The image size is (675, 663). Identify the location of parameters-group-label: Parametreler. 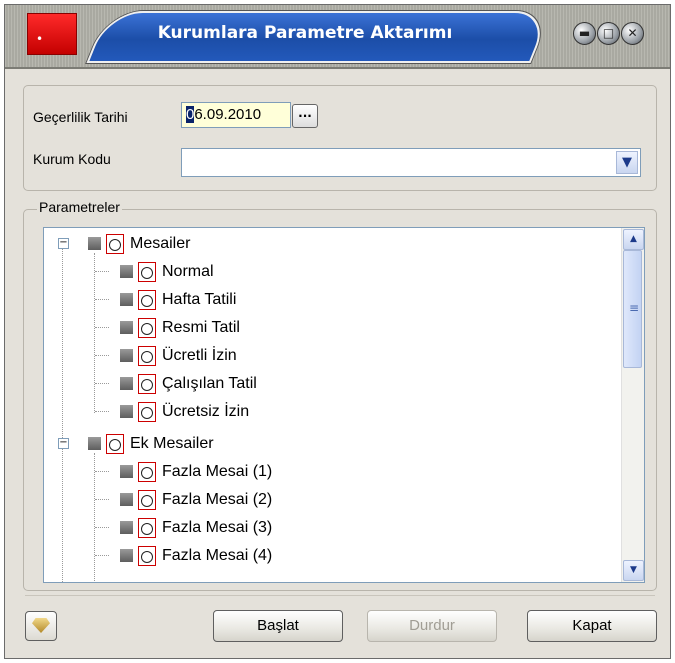
(79, 207).